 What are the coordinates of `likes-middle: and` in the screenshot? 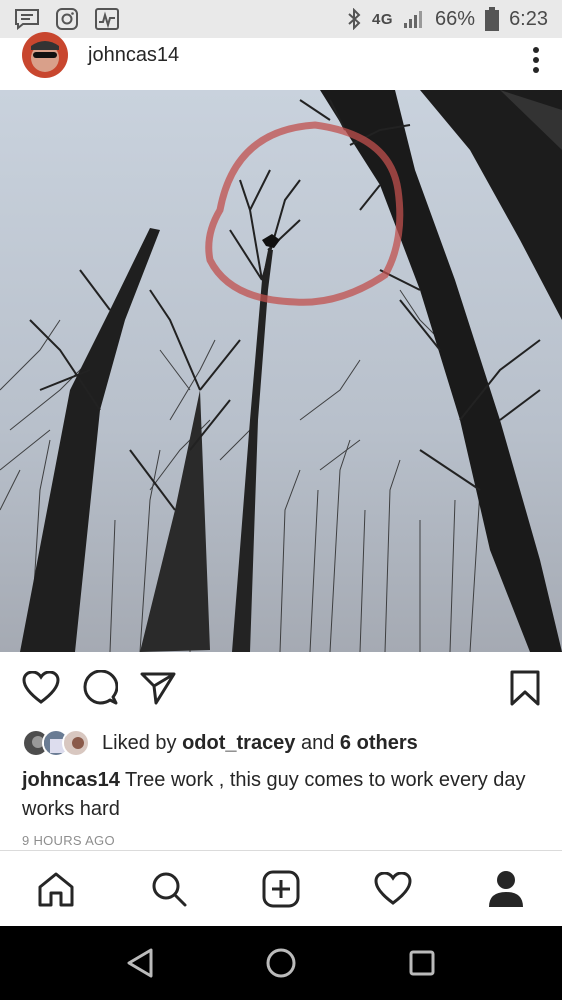 It's located at (317, 742).